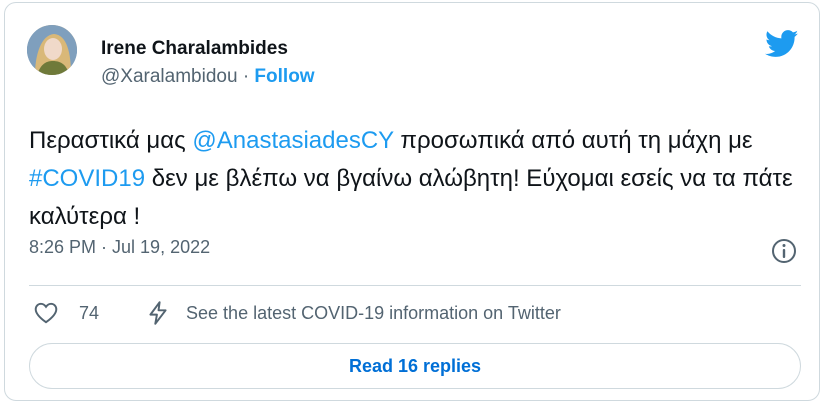 Image resolution: width=837 pixels, height=405 pixels. I want to click on tweet-text-part: προσωπικά από αυτή τη μάχη με, so click(573, 140).